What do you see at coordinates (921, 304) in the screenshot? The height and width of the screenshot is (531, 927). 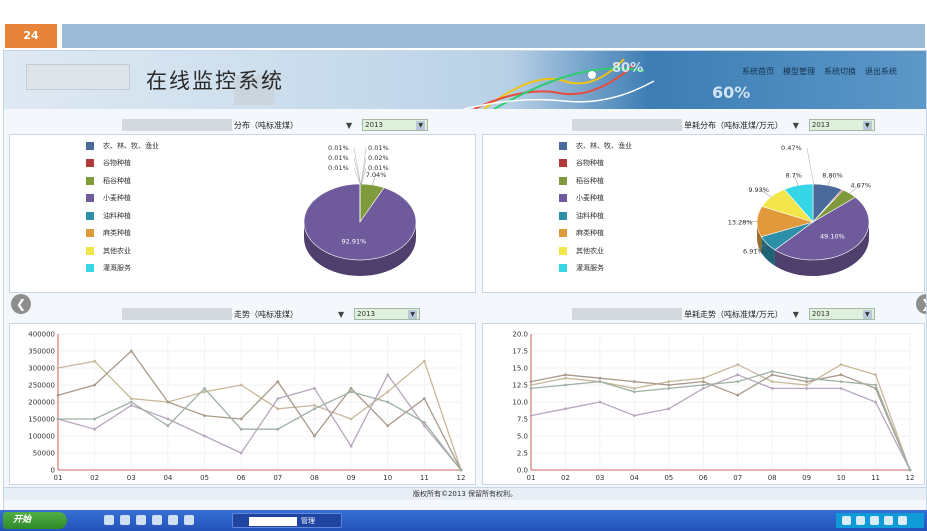 I see `next-arrow-button: ❯` at bounding box center [921, 304].